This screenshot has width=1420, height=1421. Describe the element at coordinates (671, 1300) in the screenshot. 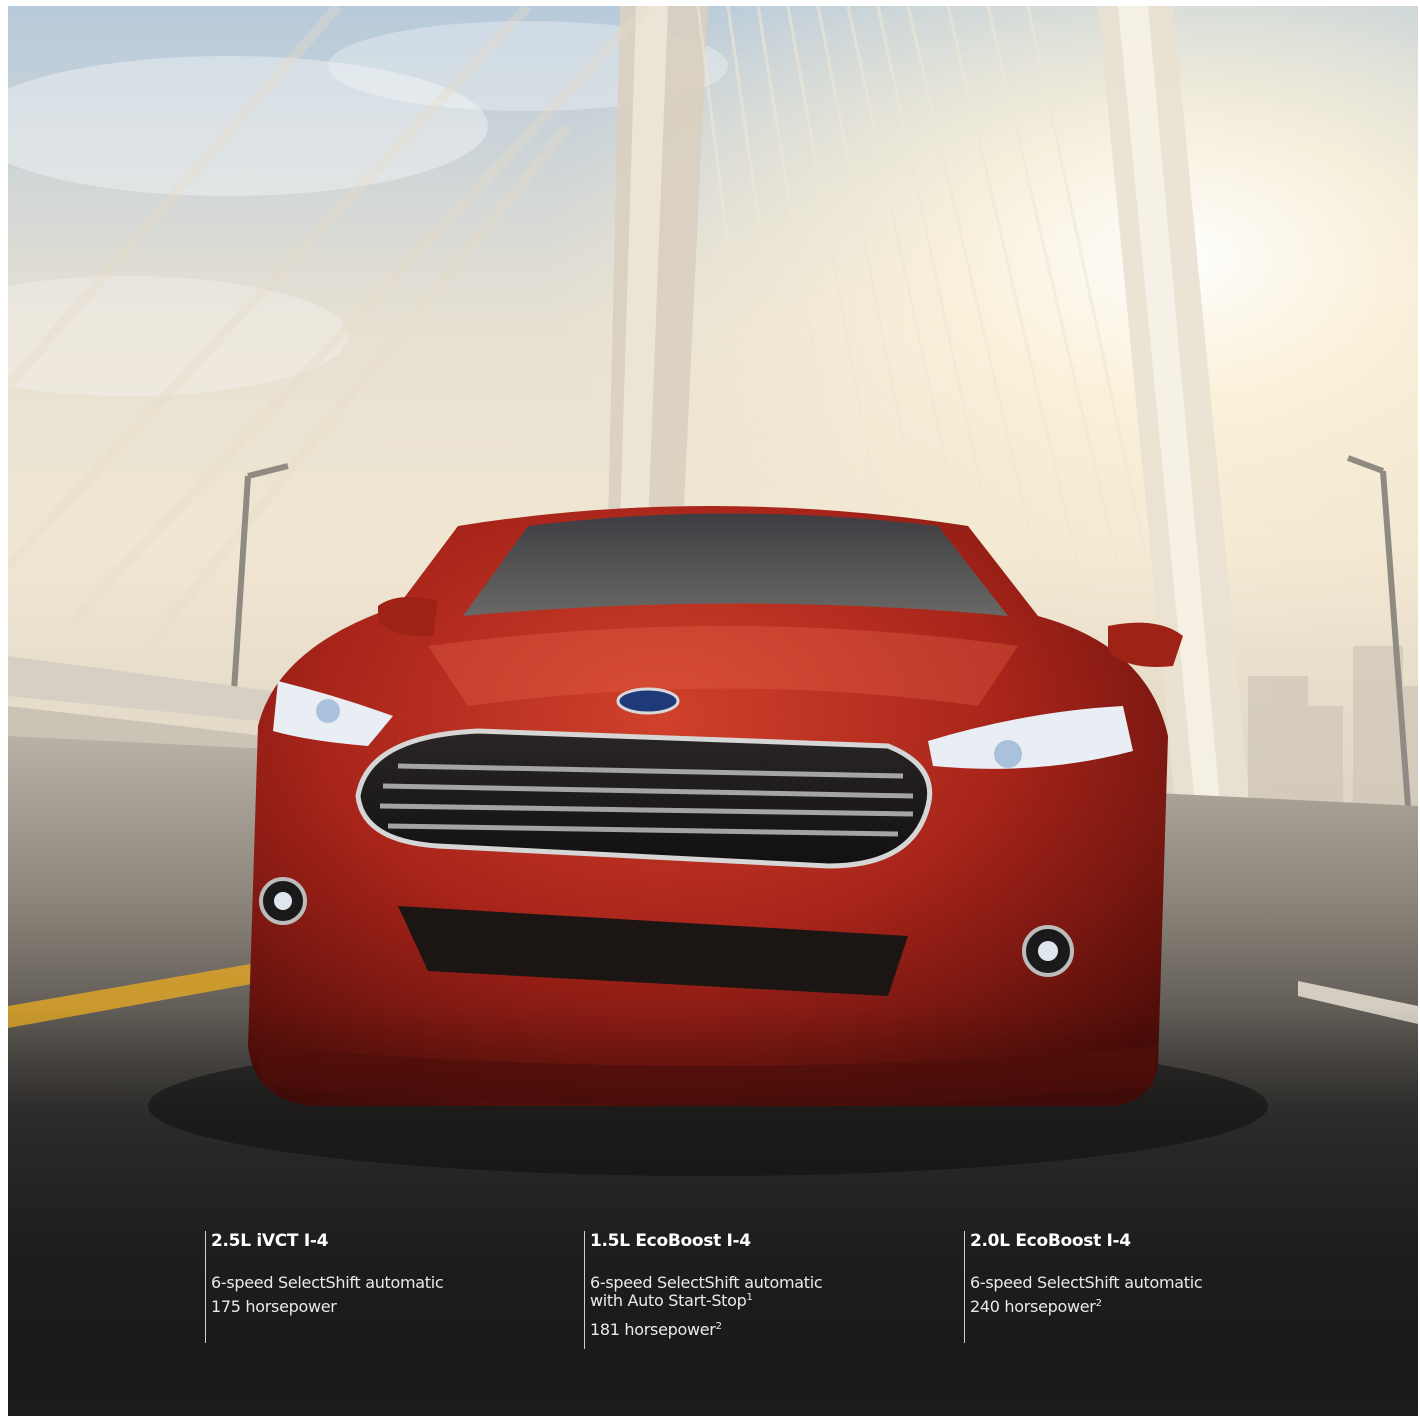

I see `engine-transmission-extra: with Auto Start-Stop1` at that location.